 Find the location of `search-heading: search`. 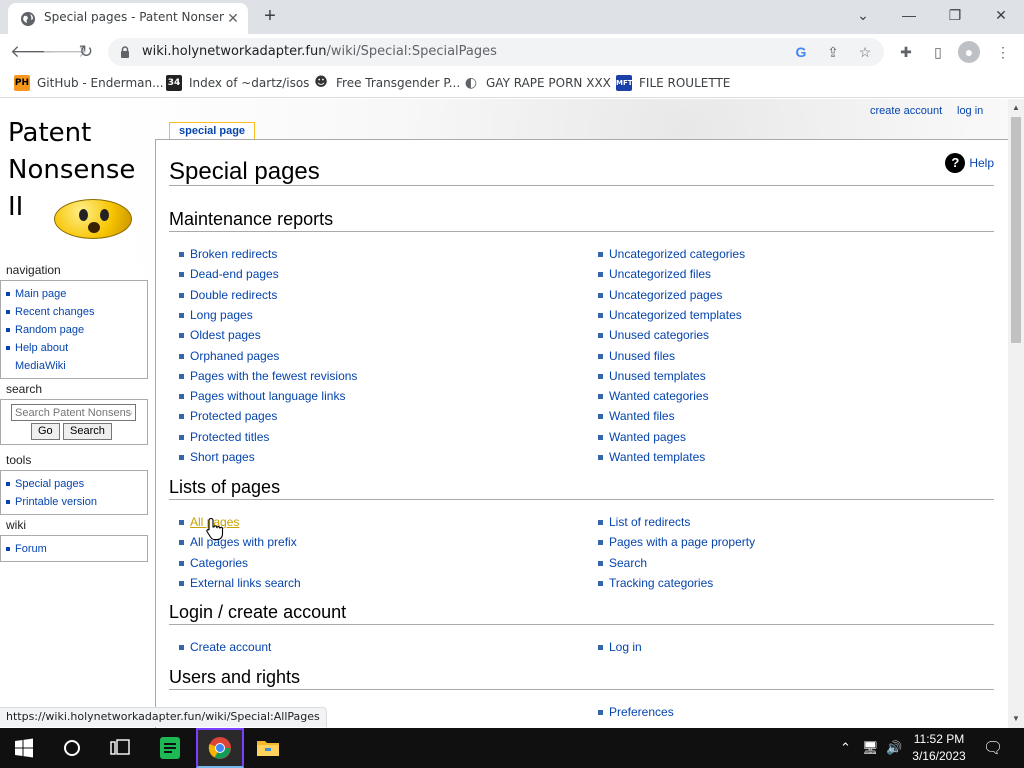

search-heading: search is located at coordinates (24, 389).